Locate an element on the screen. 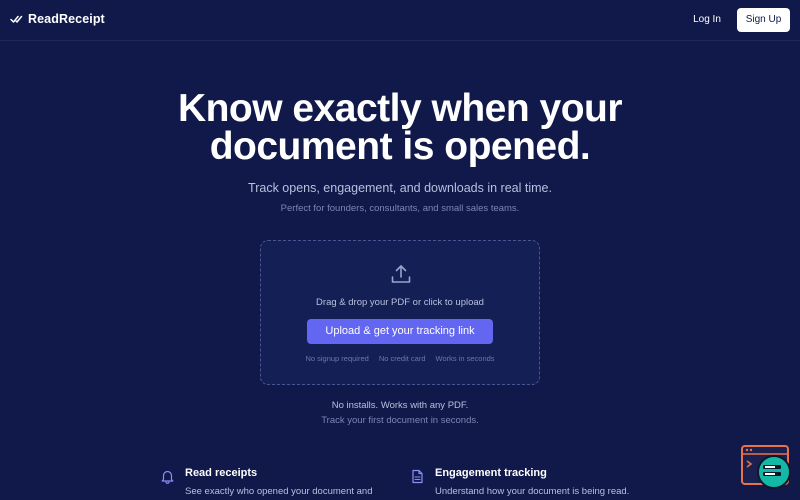 Image resolution: width=800 pixels, height=500 pixels. brand-logo: ReadReceipt is located at coordinates (57, 19).